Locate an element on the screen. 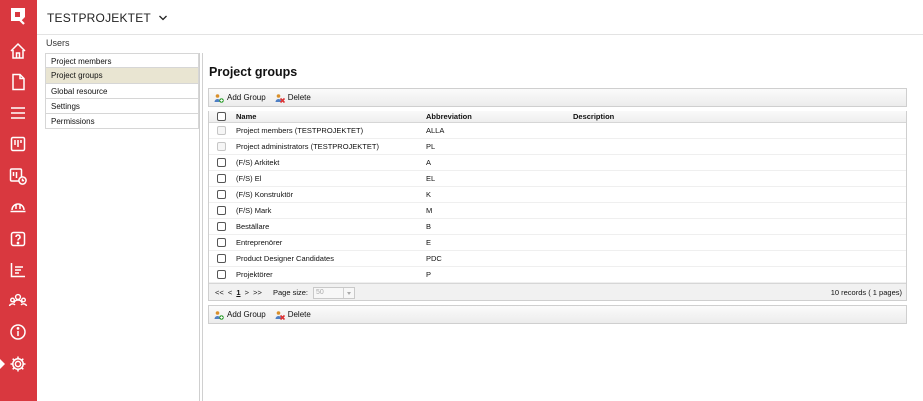  sidebar-item-project-members: Project members is located at coordinates (122, 61).